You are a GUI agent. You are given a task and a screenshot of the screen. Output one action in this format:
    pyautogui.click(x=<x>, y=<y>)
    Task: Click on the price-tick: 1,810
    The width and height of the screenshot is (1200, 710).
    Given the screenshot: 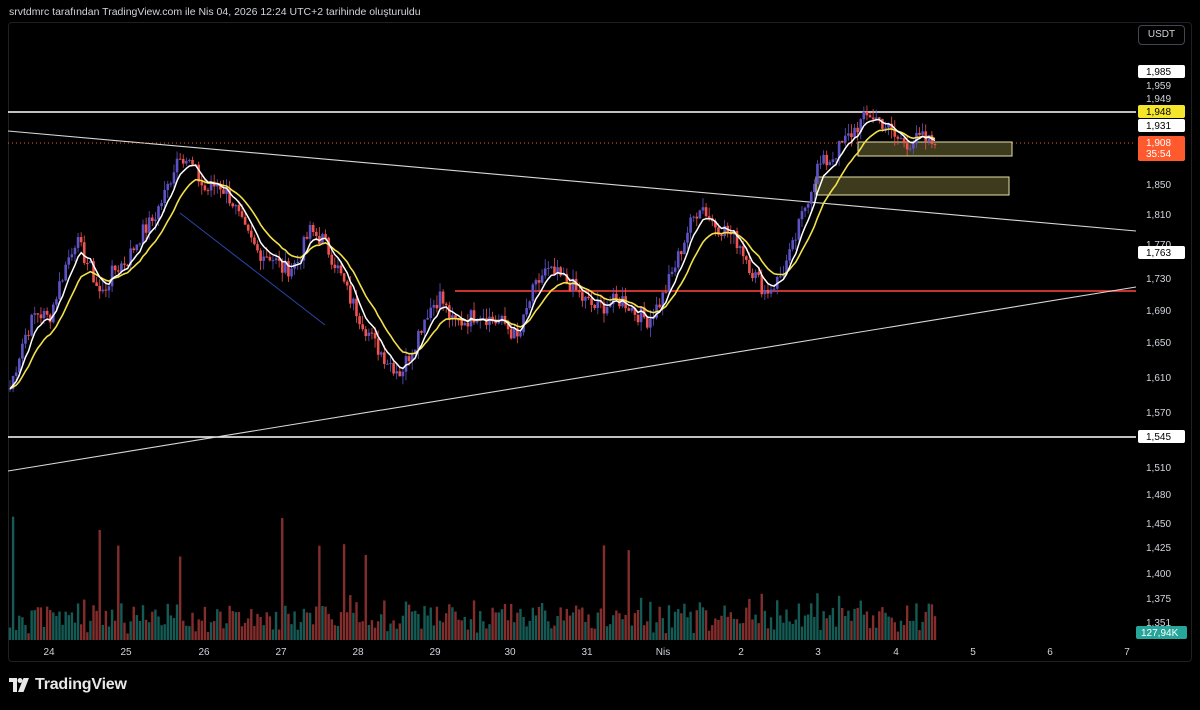 What is the action you would take?
    pyautogui.click(x=1158, y=215)
    